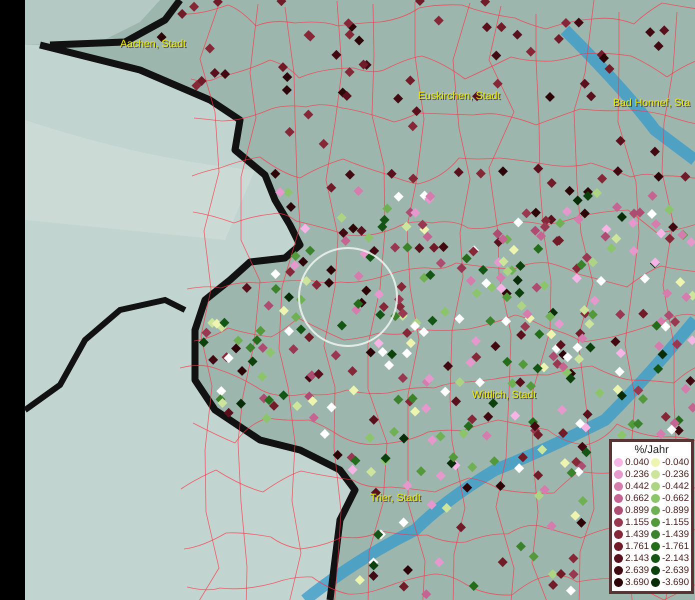 The image size is (695, 600). What do you see at coordinates (675, 474) in the screenshot?
I see `legend-value: -0.236` at bounding box center [675, 474].